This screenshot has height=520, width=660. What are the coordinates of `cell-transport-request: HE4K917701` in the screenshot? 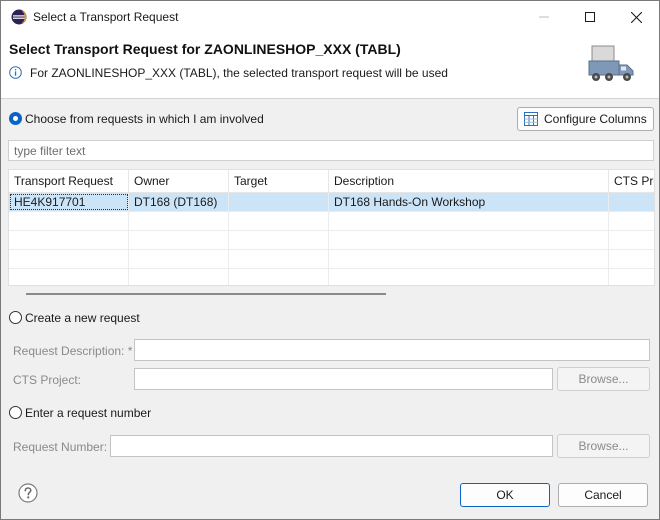 It's located at (69, 202).